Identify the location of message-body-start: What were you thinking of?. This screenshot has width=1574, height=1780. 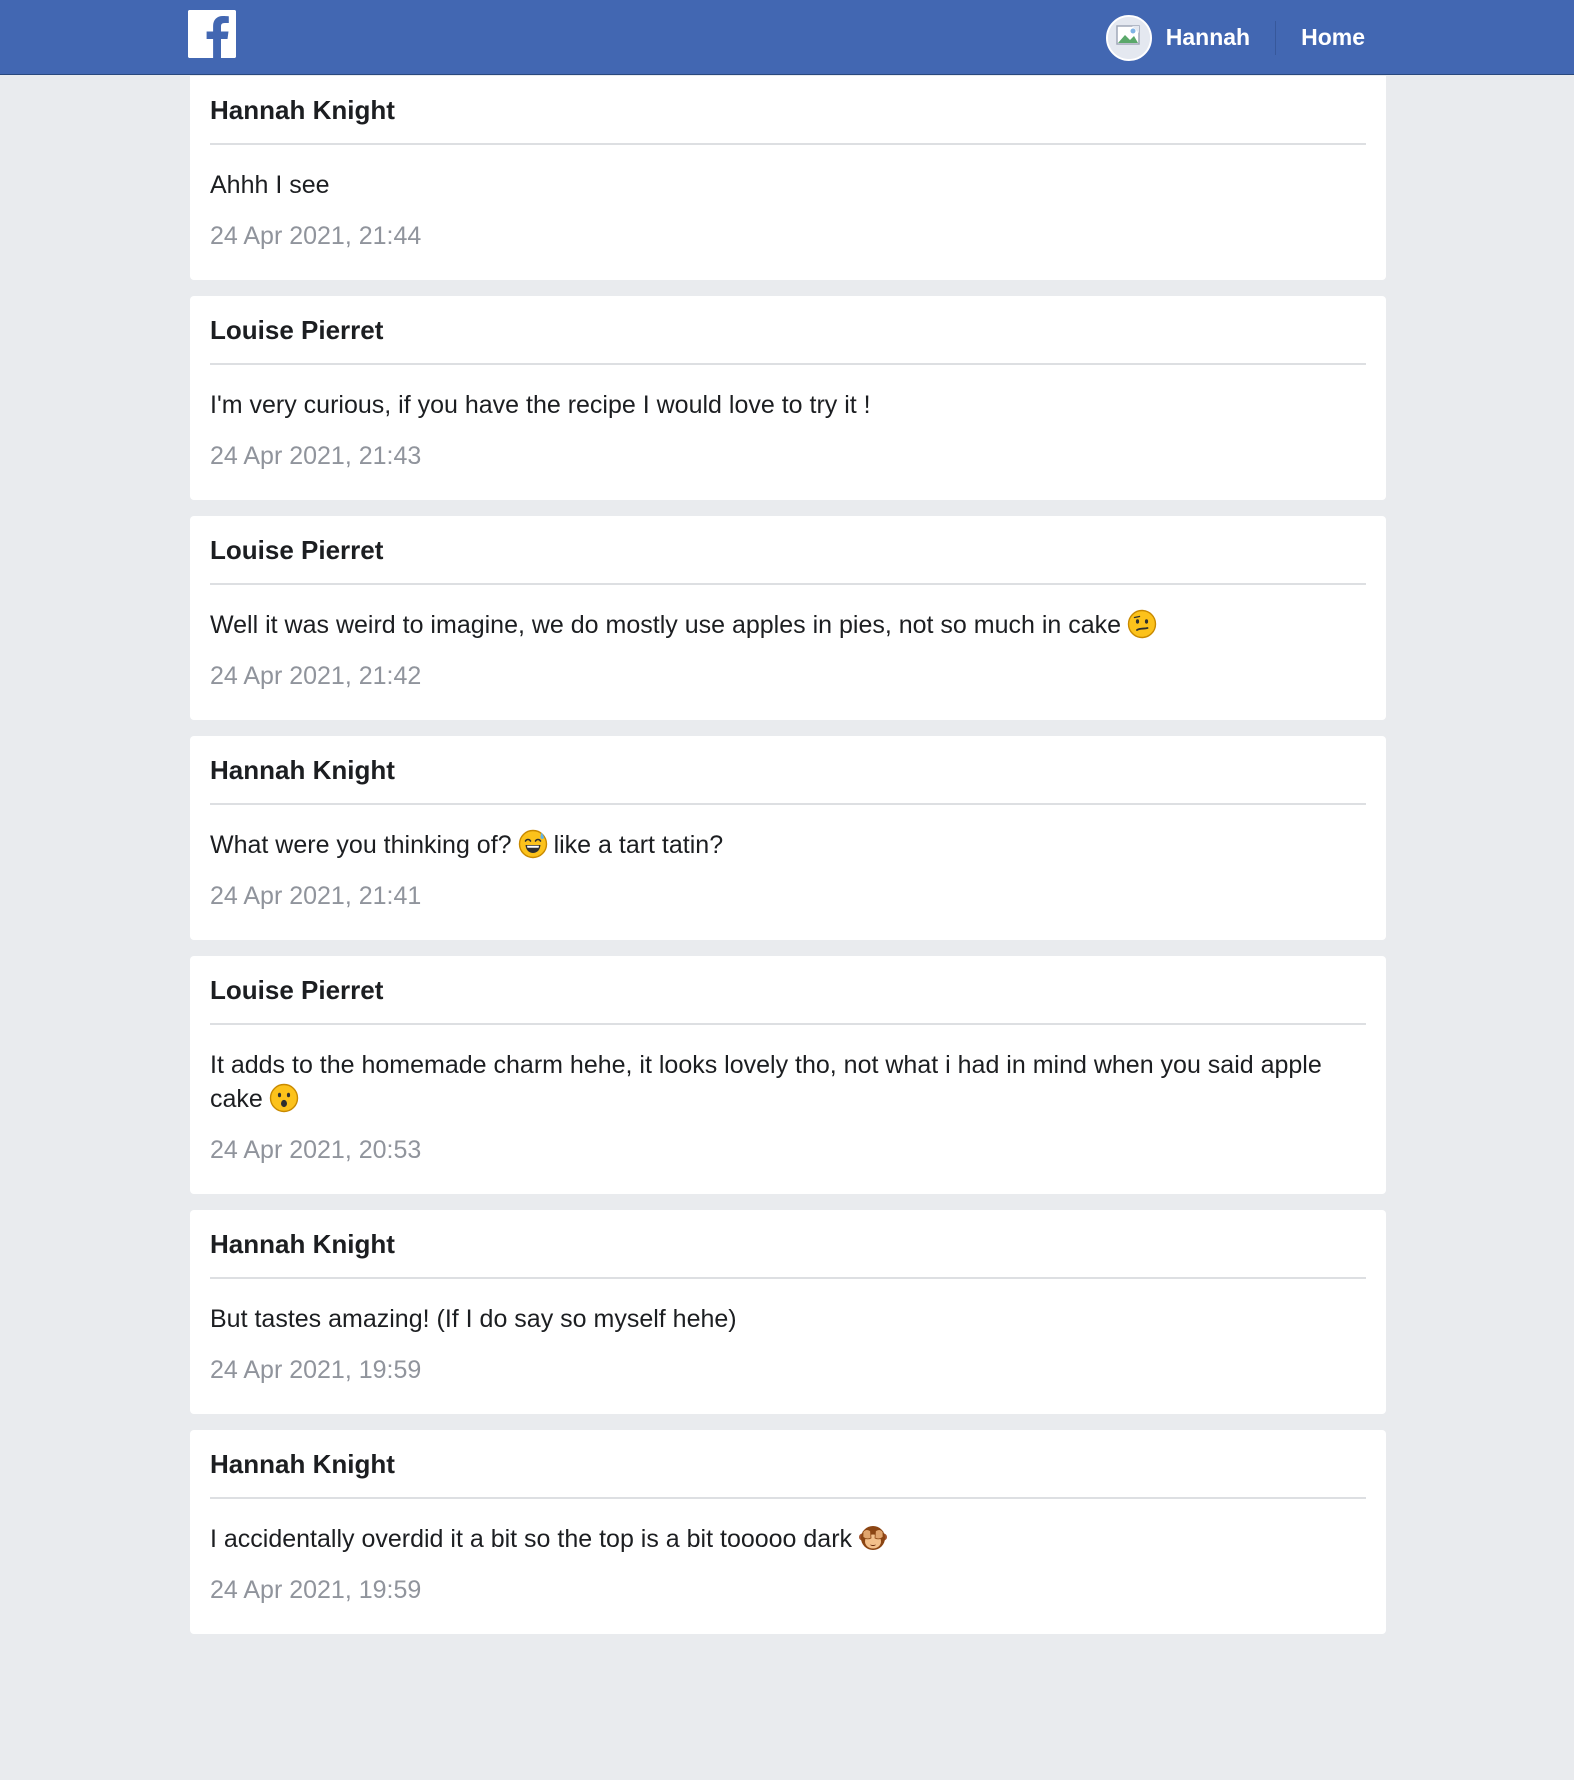
(361, 845).